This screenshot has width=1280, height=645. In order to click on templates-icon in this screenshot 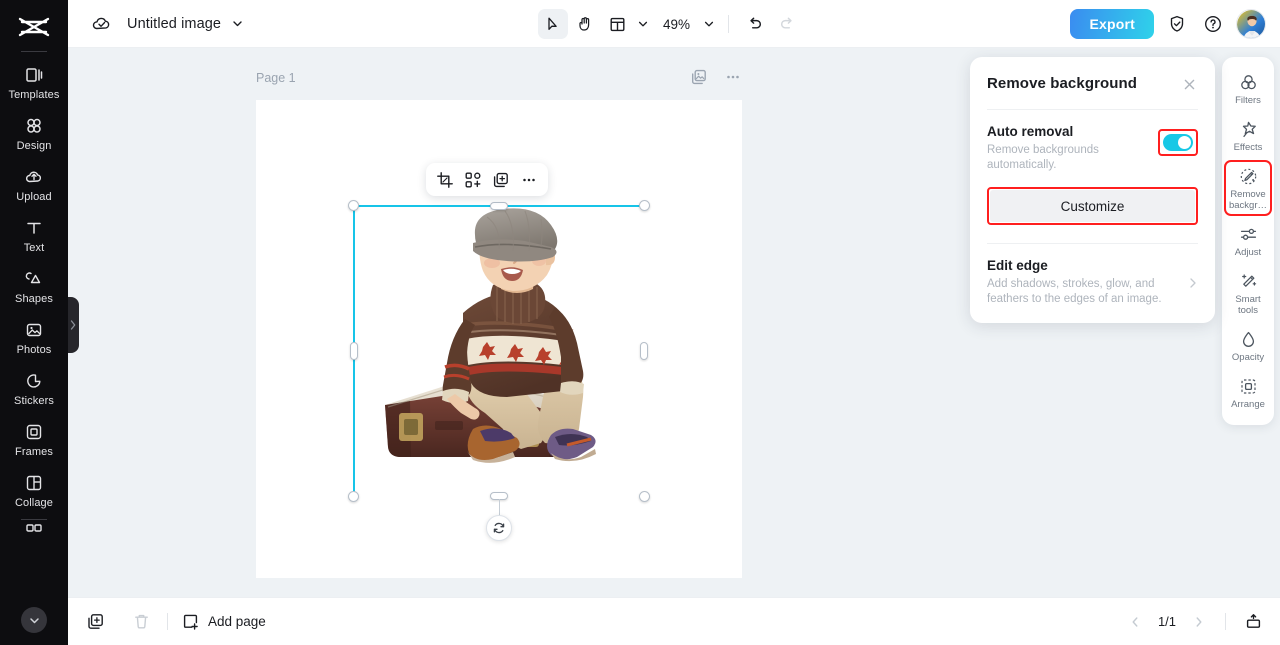, I will do `click(34, 75)`.